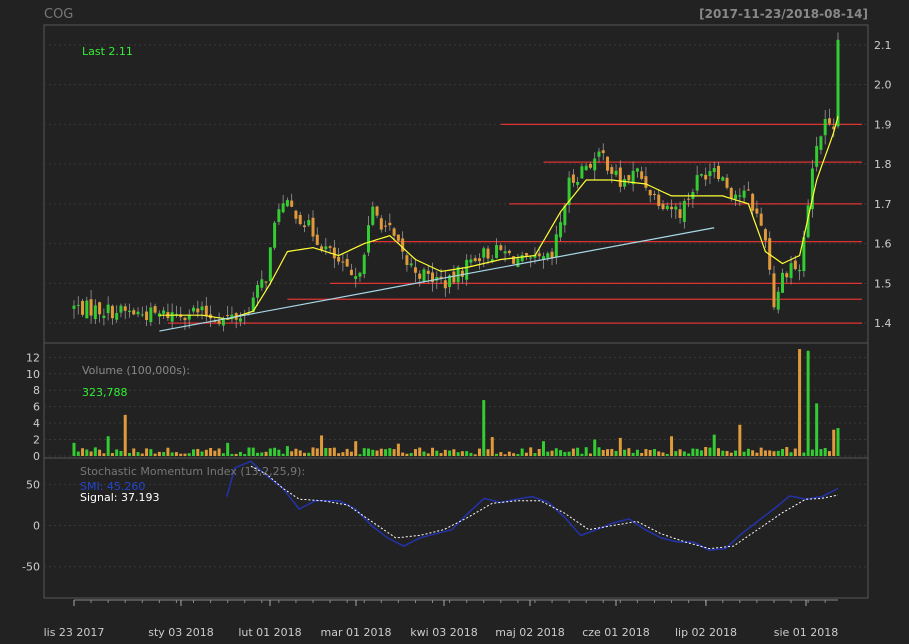 The height and width of the screenshot is (644, 909). I want to click on x-tick-label: lut 01 2018, so click(269, 632).